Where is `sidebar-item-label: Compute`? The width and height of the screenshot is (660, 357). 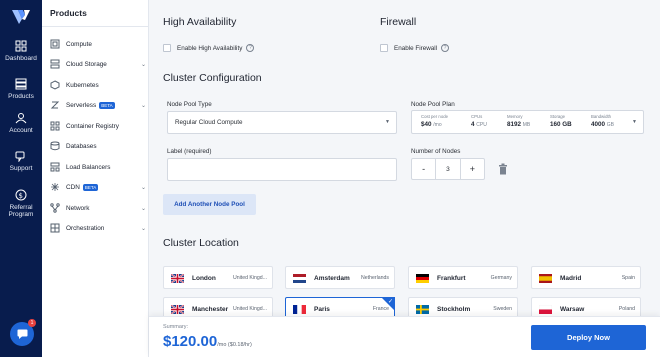
sidebar-item-label: Compute is located at coordinates (79, 44).